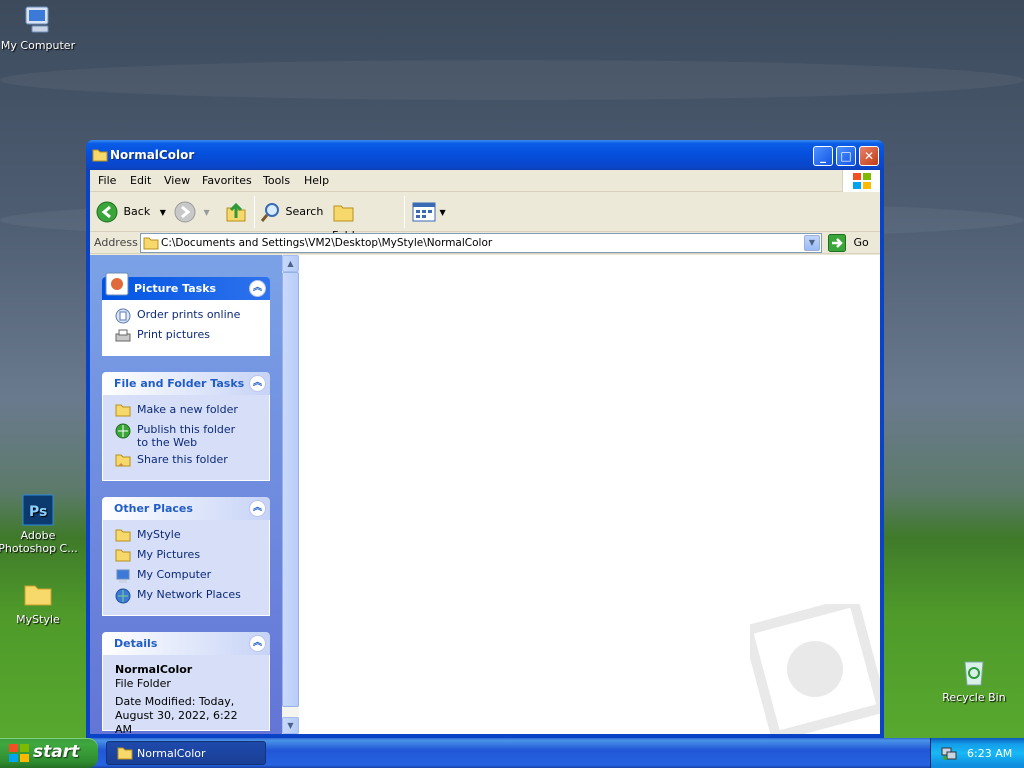  What do you see at coordinates (182, 459) in the screenshot?
I see `task-label: Share this folder` at bounding box center [182, 459].